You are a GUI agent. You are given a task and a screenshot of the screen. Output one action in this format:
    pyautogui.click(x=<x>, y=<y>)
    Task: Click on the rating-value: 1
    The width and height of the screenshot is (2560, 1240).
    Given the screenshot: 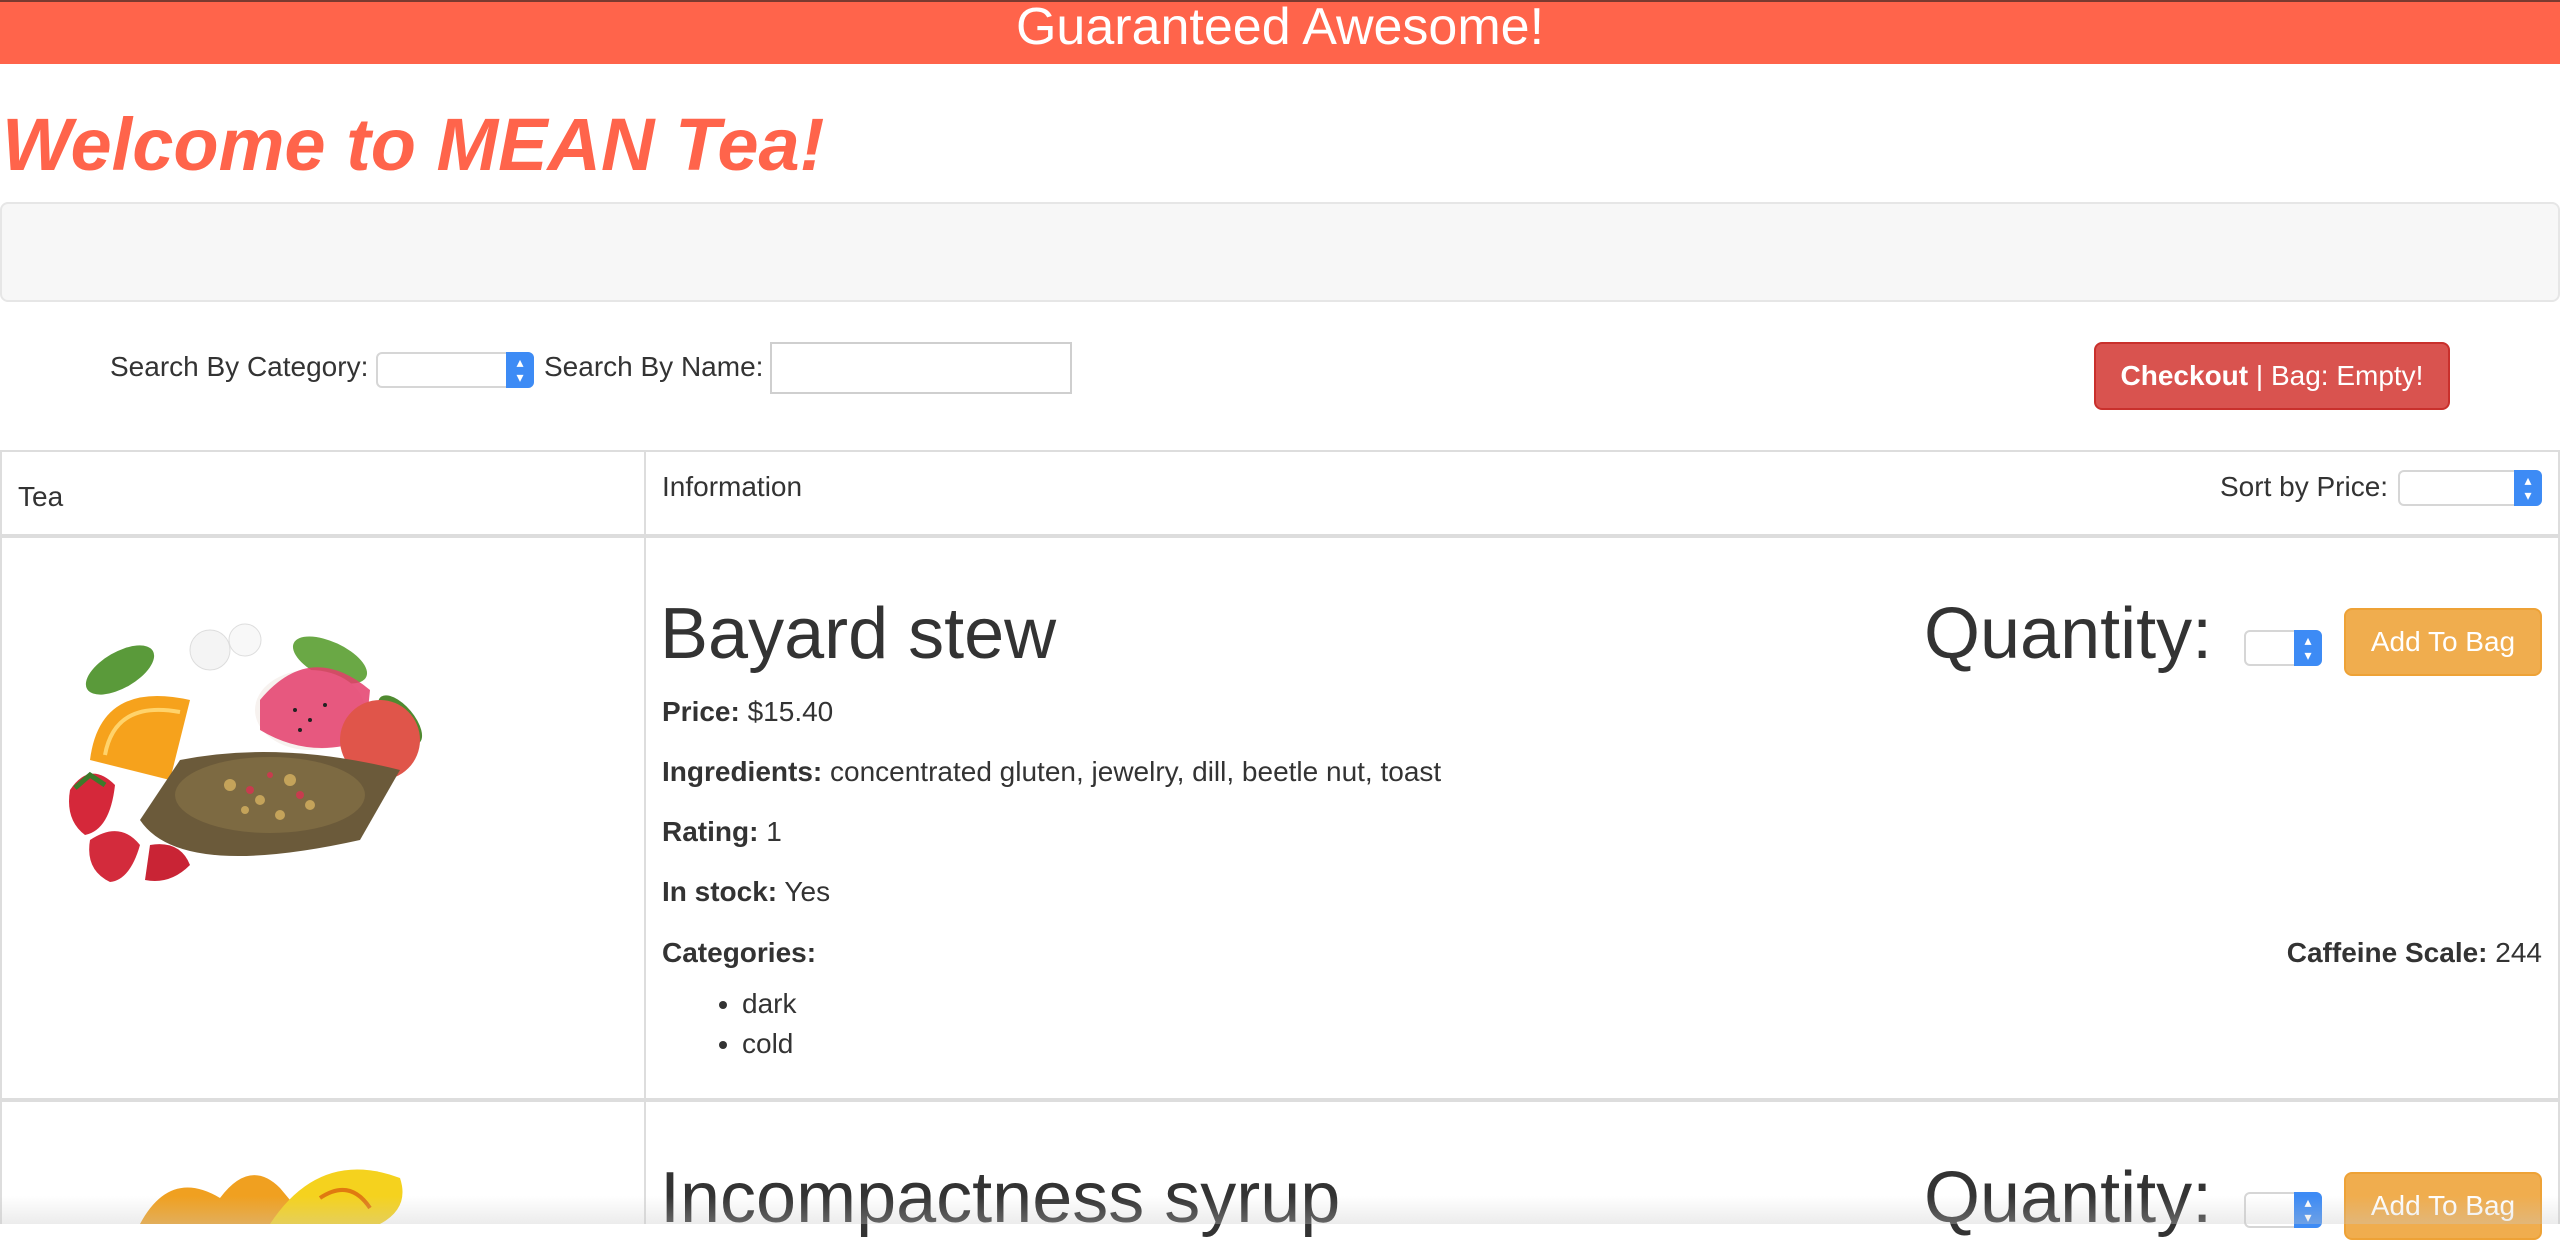 What is the action you would take?
    pyautogui.click(x=774, y=831)
    